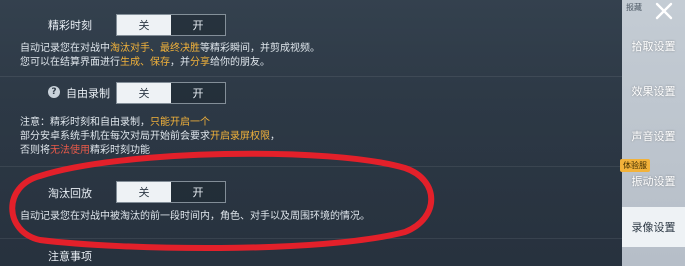 Image resolution: width=685 pixels, height=266 pixels. I want to click on sidebar-item-pickup: 拾取设置, so click(653, 46).